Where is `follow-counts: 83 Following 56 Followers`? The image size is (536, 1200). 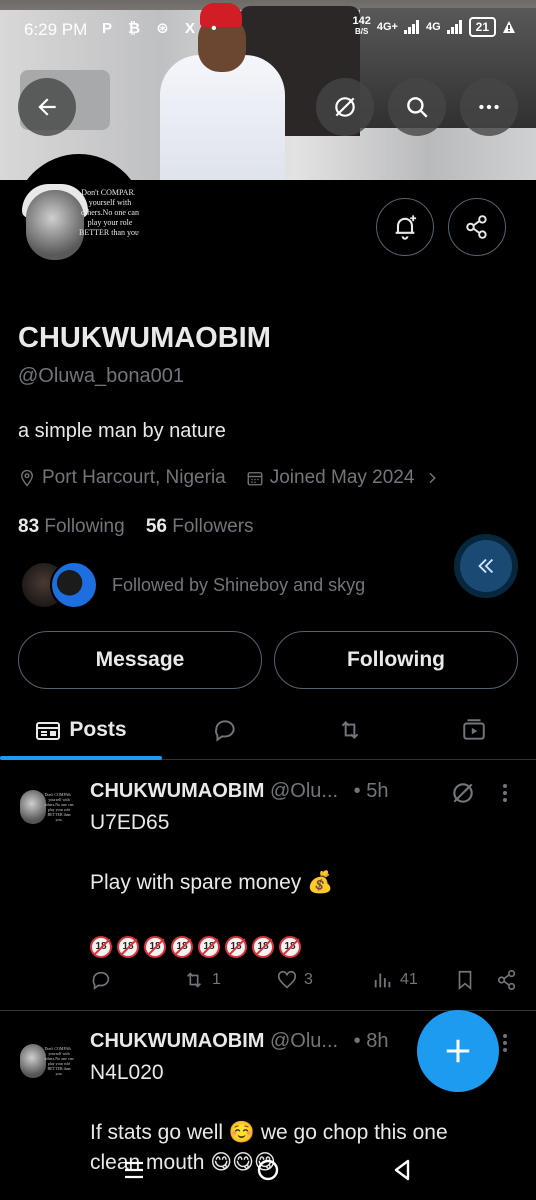 follow-counts: 83 Following 56 Followers is located at coordinates (136, 527).